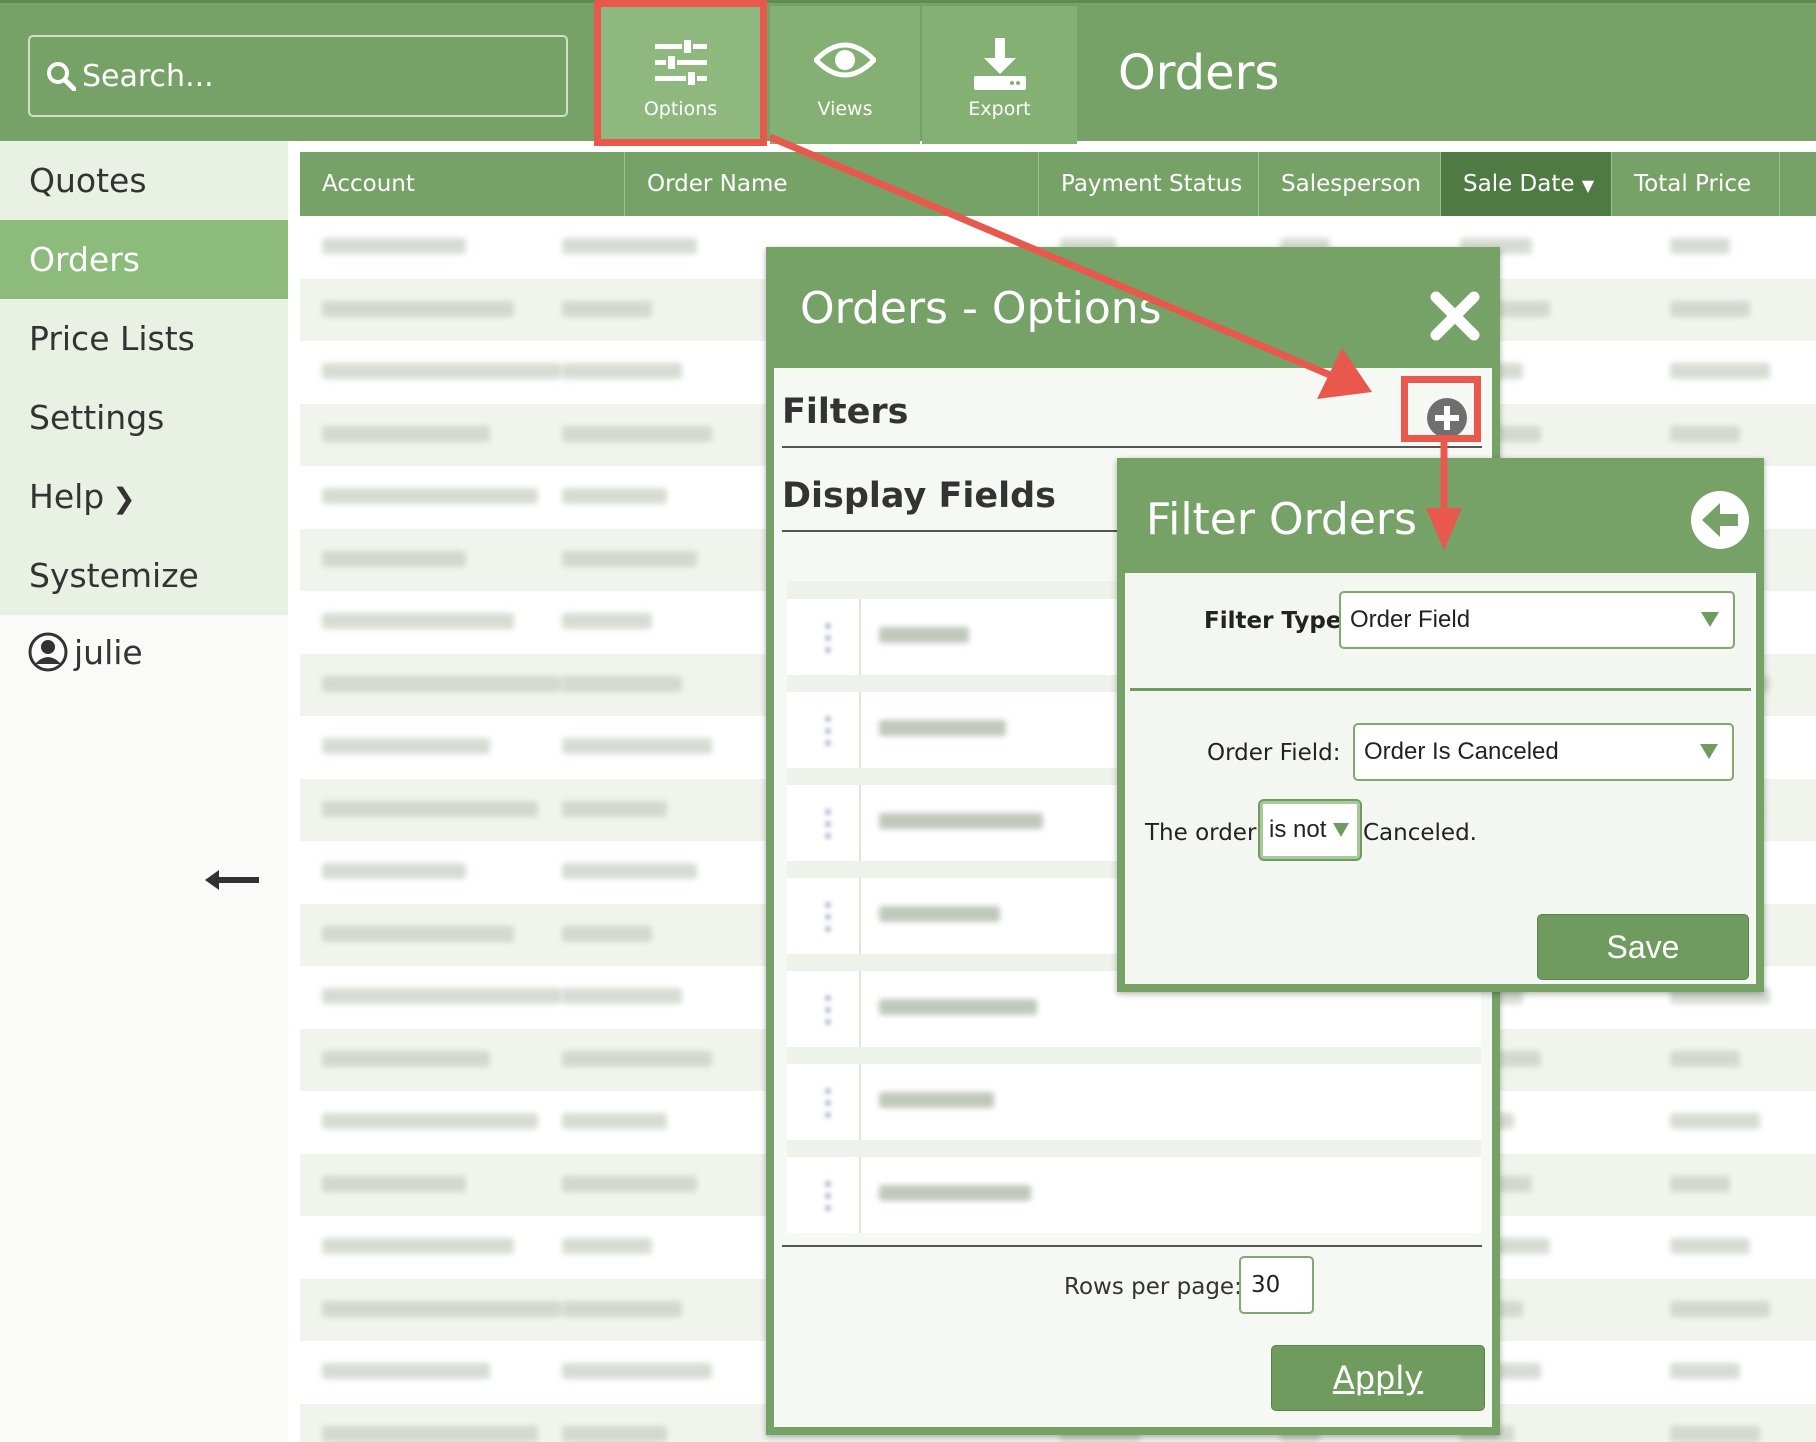  Describe the element at coordinates (1378, 1378) in the screenshot. I see `apply-button: Apply` at that location.